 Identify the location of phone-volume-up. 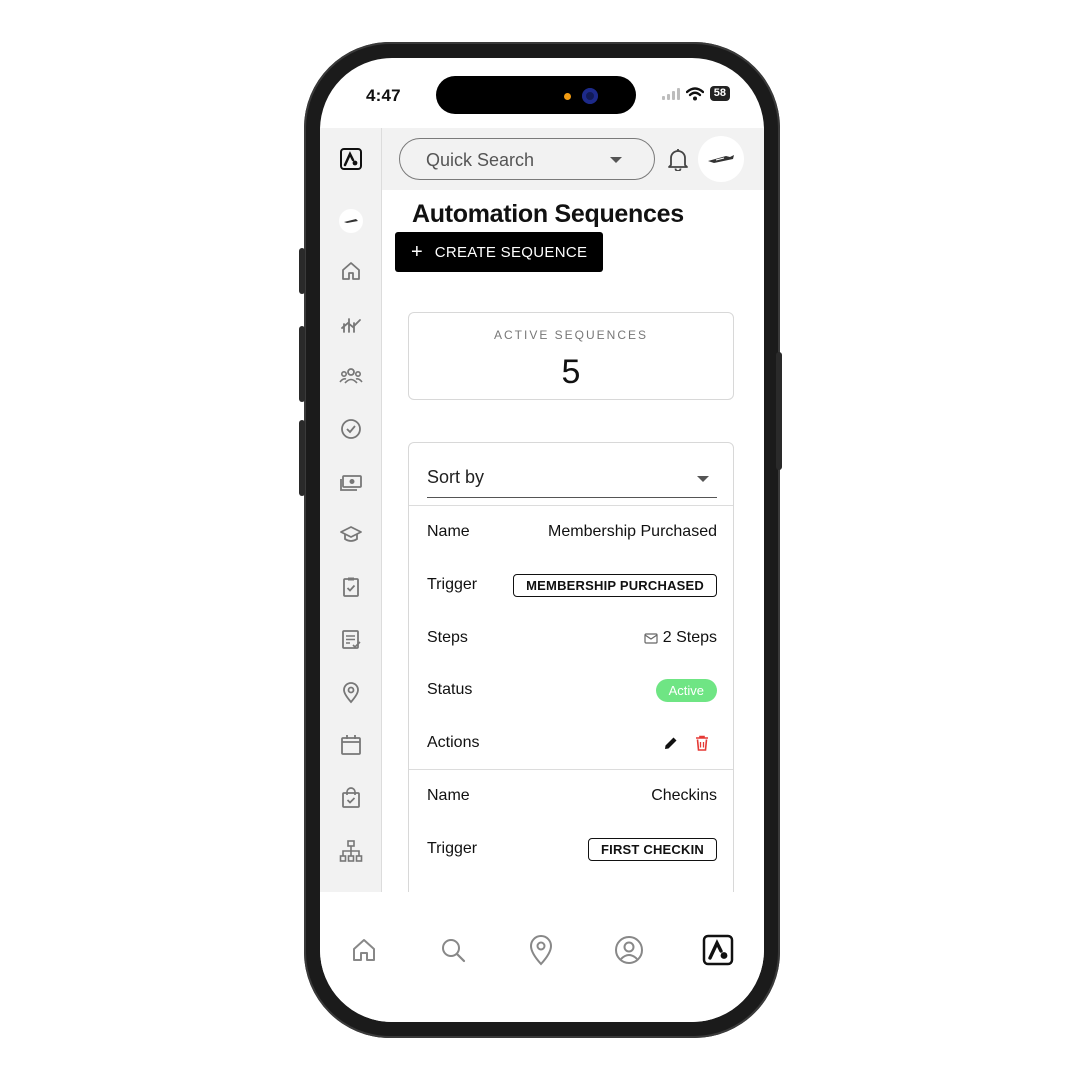
(302, 364).